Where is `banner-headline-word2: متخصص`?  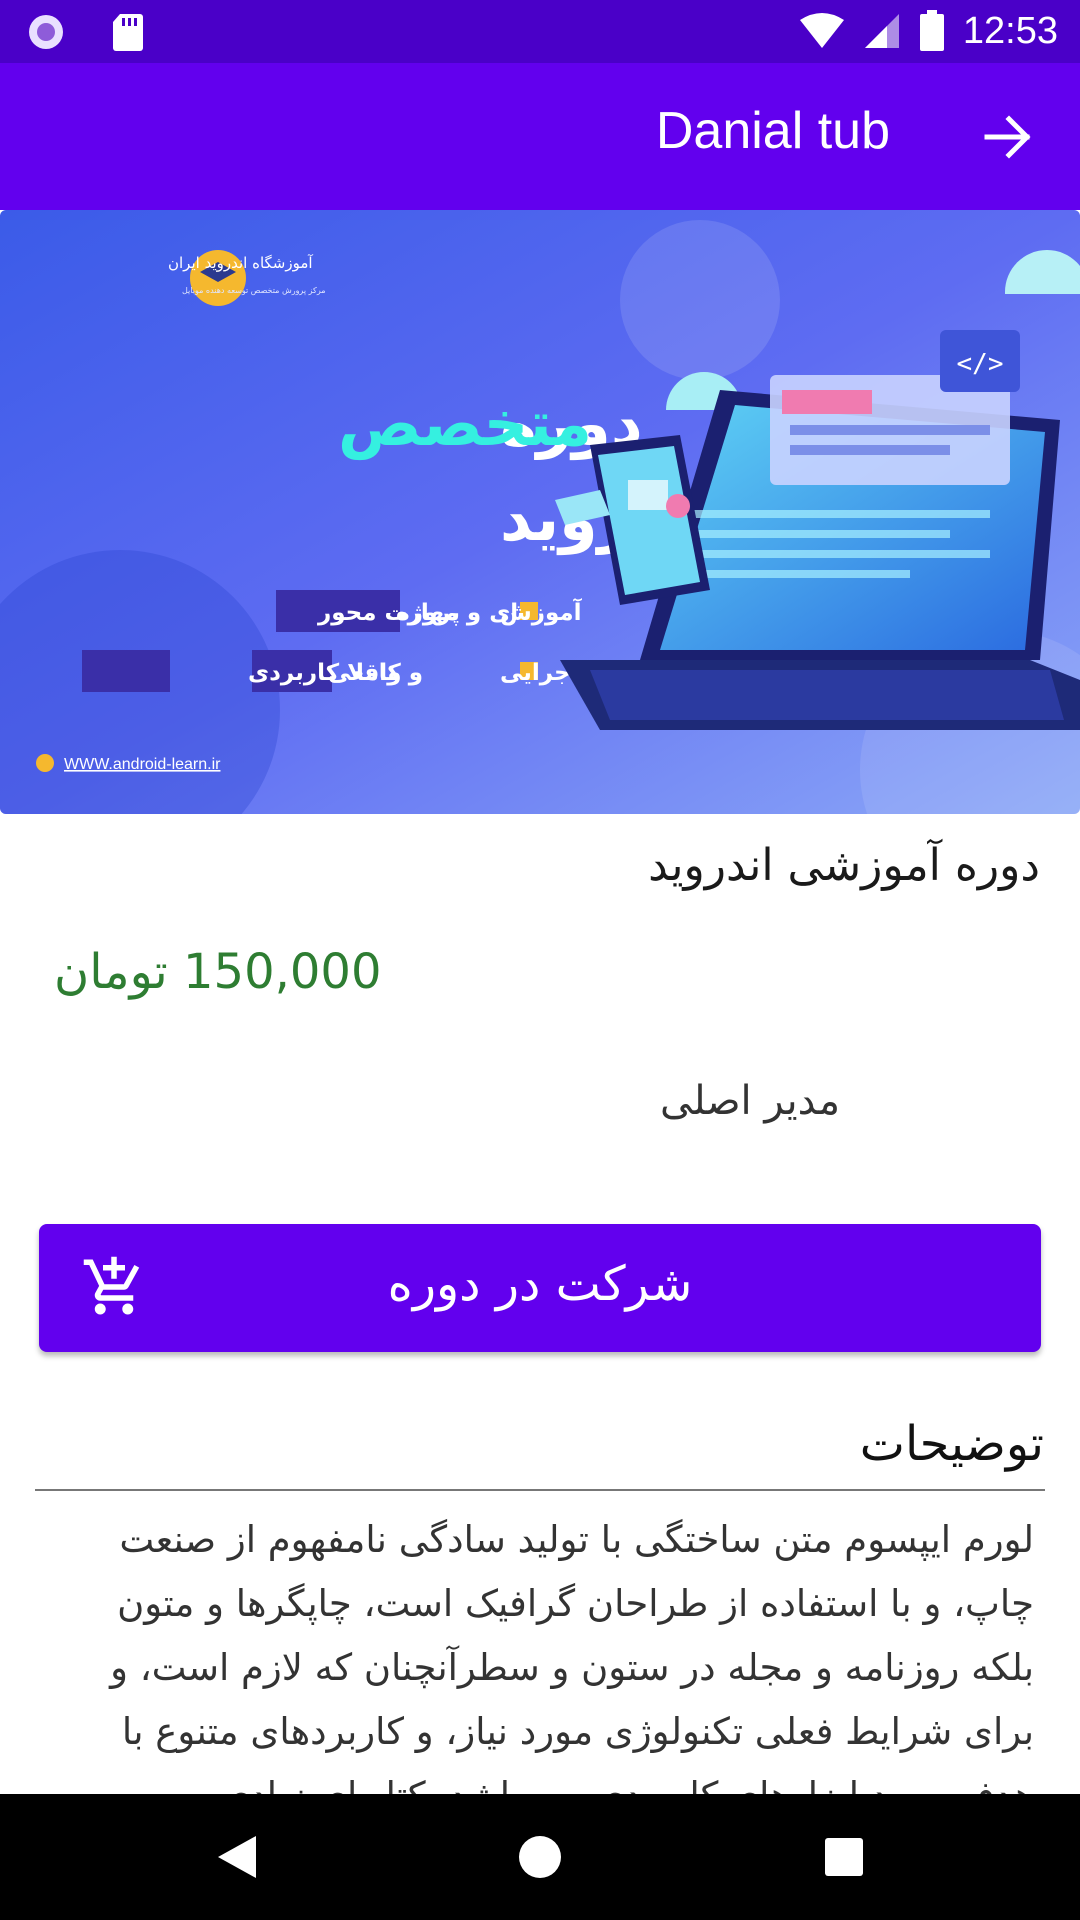
banner-headline-word2: متخصص is located at coordinates (465, 424).